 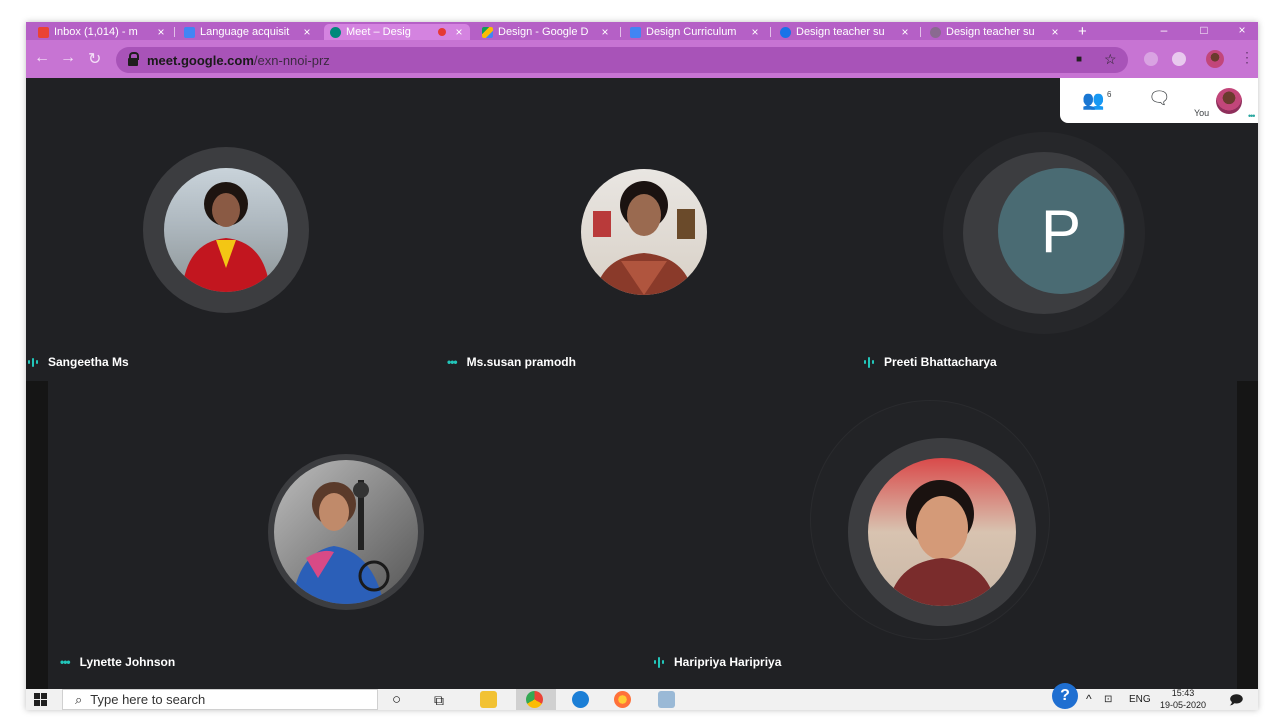 I want to click on meet-top-panel: 👥 6 🗨 You •••, so click(x=1159, y=100).